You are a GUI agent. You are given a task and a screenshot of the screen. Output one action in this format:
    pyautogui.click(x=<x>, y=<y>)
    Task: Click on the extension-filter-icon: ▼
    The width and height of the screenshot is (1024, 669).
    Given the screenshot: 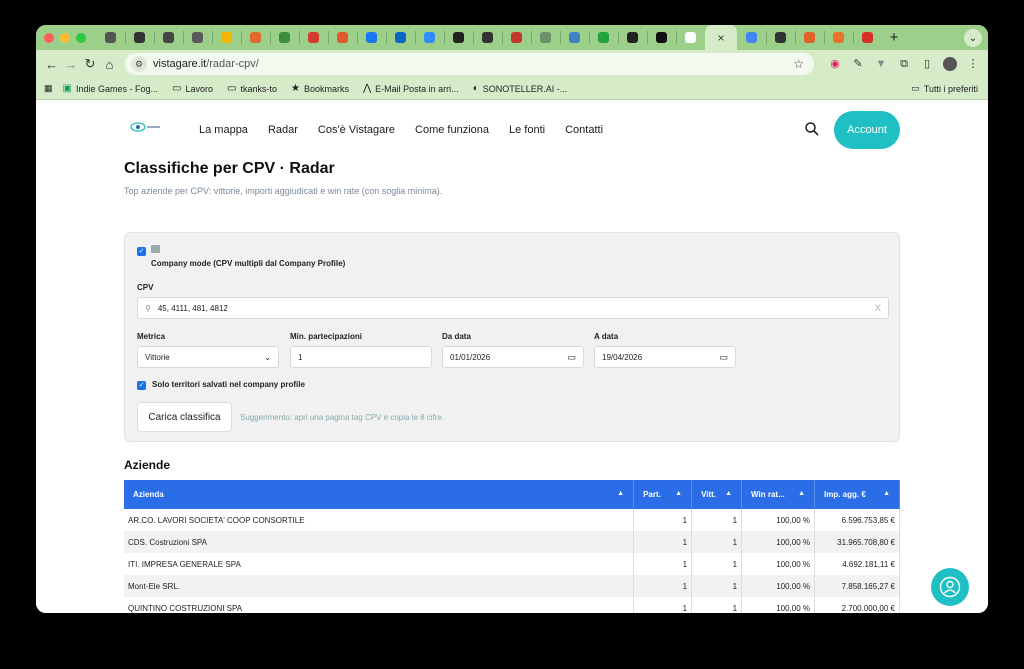 What is the action you would take?
    pyautogui.click(x=881, y=64)
    